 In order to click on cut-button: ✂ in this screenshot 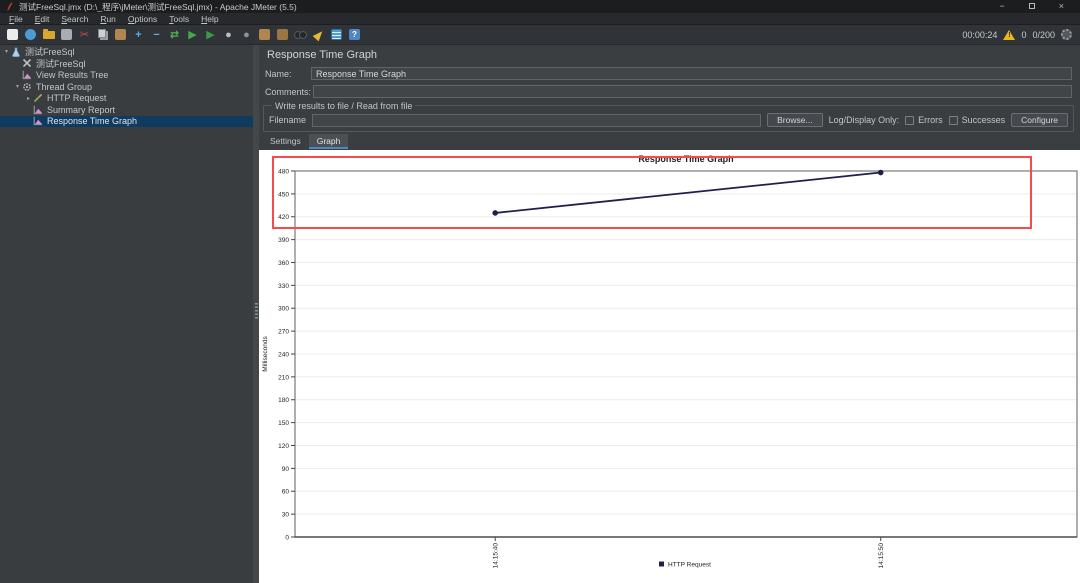, I will do `click(84, 35)`.